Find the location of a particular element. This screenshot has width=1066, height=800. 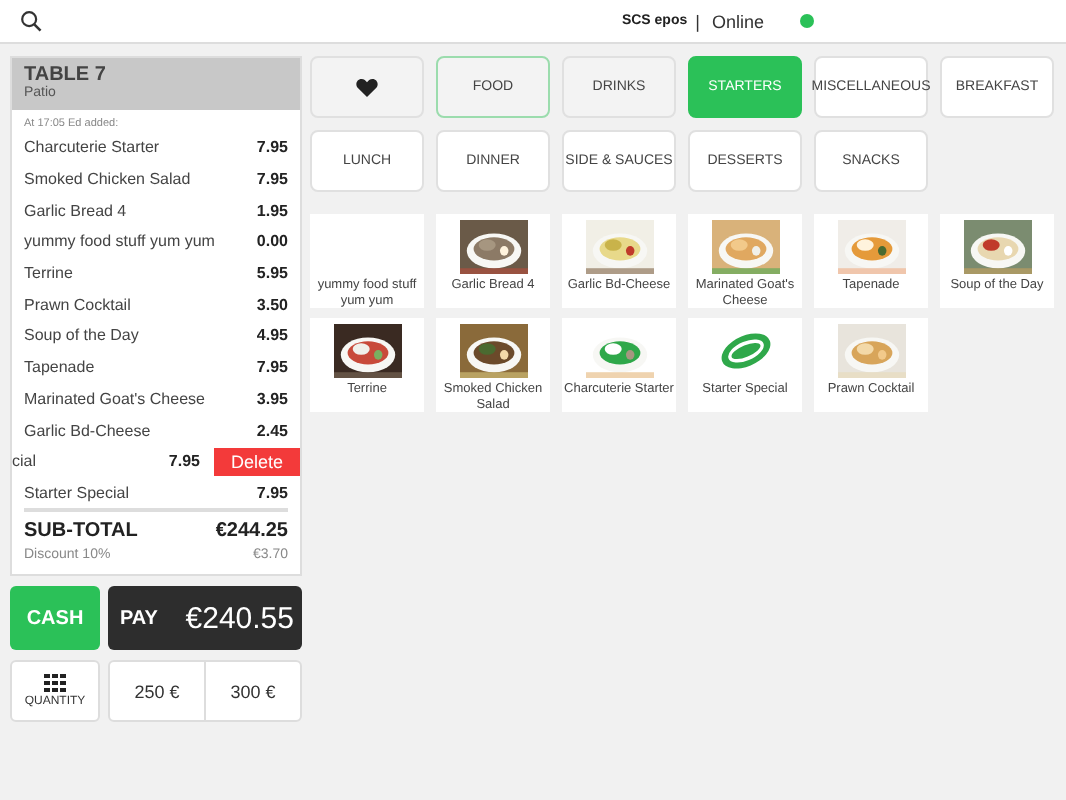

order-item-name: Garlic Bd-Cheese is located at coordinates (140, 430).